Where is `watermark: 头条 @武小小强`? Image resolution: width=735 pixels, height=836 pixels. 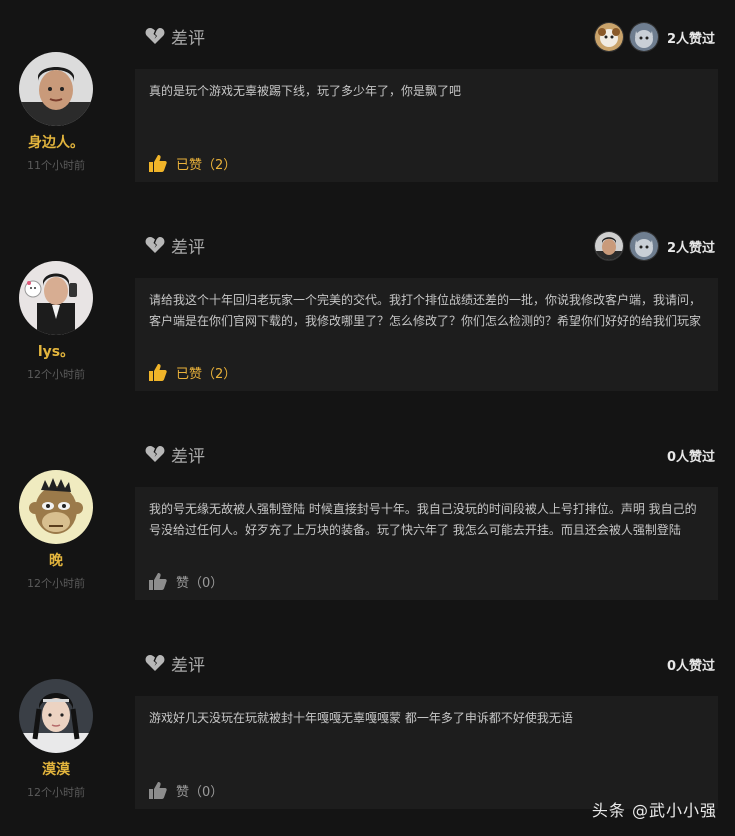
watermark: 头条 @武小小强 is located at coordinates (654, 810).